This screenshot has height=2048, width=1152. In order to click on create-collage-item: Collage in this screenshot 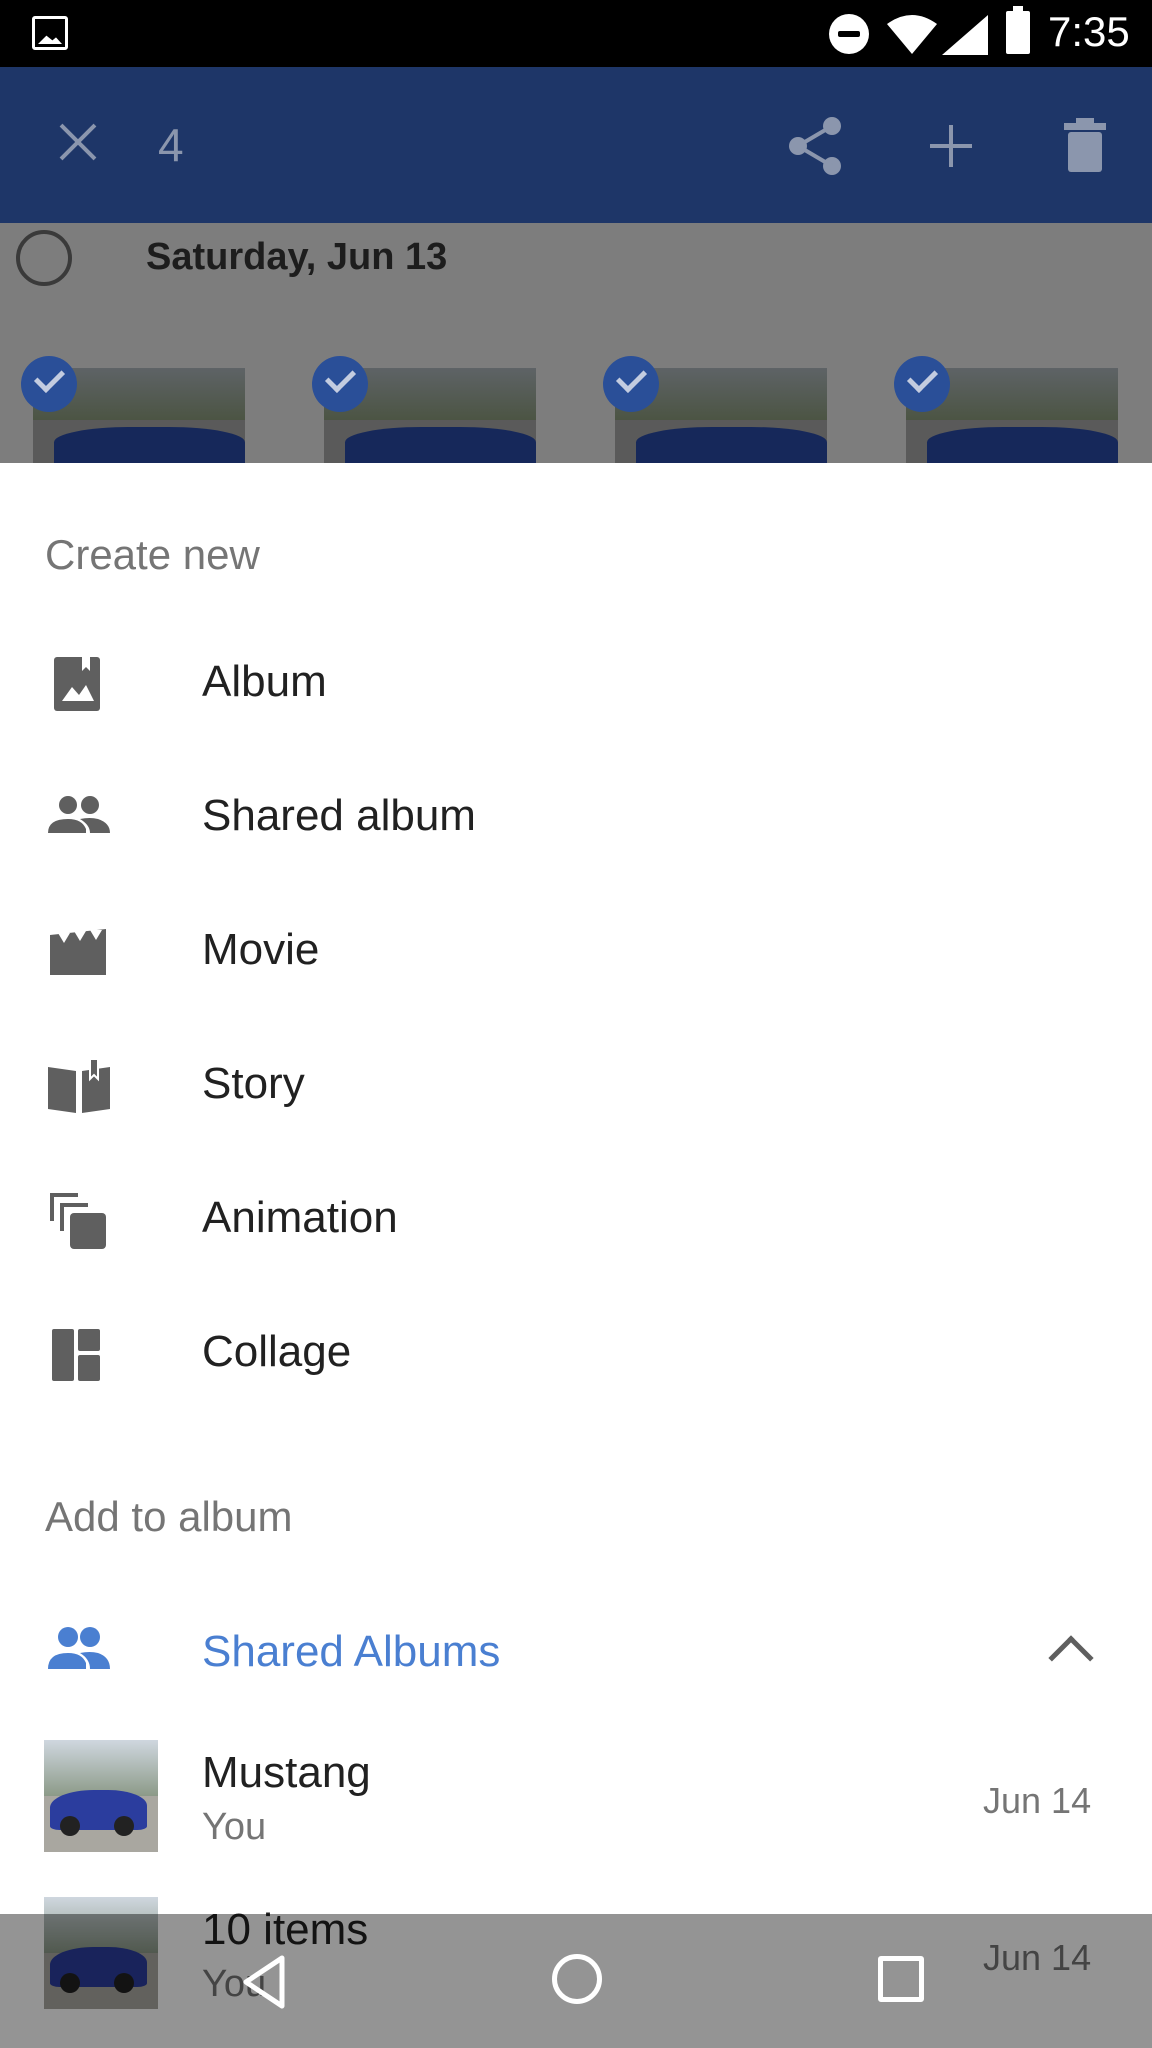, I will do `click(576, 1354)`.